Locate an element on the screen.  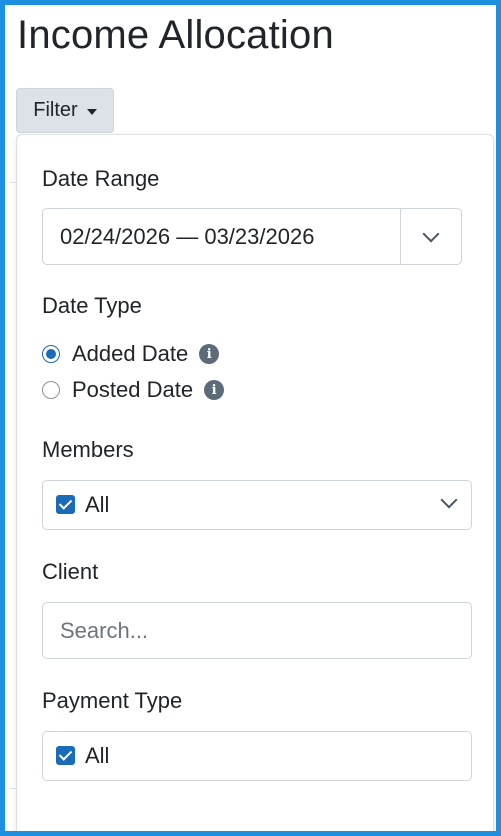
filter-button: Filter is located at coordinates (65, 110).